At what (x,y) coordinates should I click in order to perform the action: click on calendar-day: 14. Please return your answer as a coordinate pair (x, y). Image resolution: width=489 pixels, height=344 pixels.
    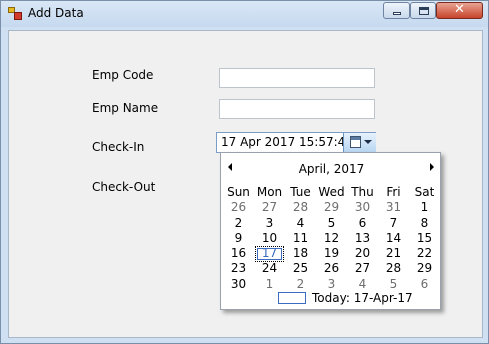
    Looking at the image, I should click on (393, 238).